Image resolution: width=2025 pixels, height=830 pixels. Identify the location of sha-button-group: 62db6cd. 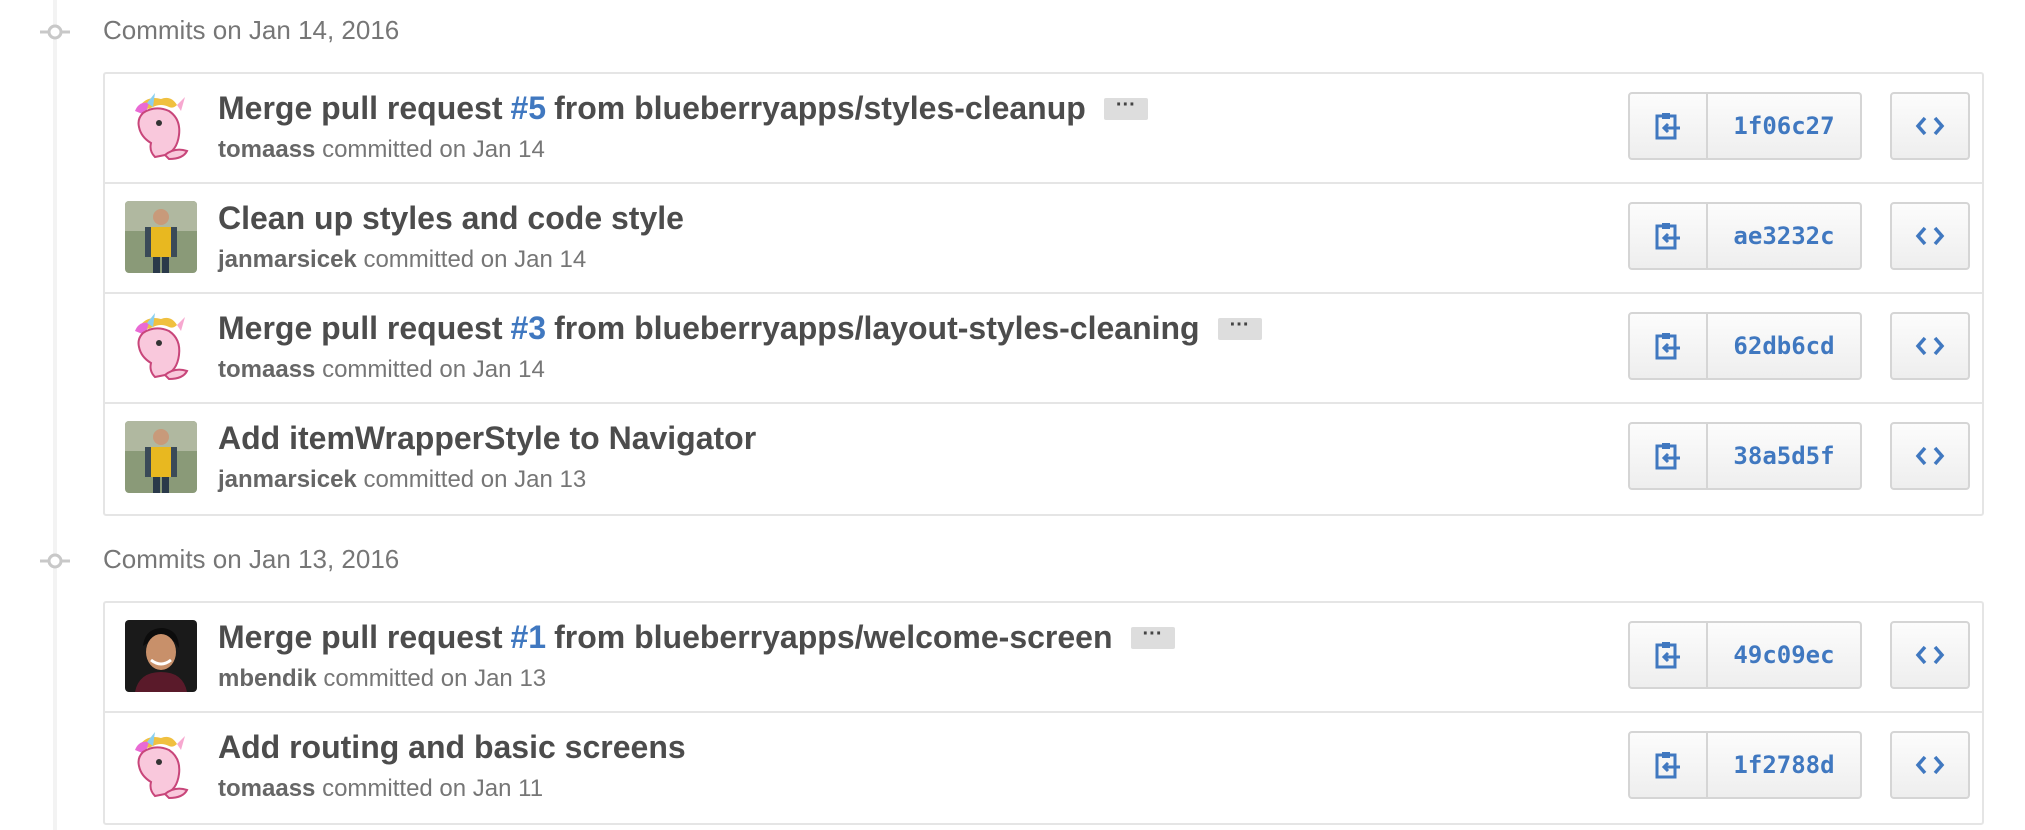
(1745, 346).